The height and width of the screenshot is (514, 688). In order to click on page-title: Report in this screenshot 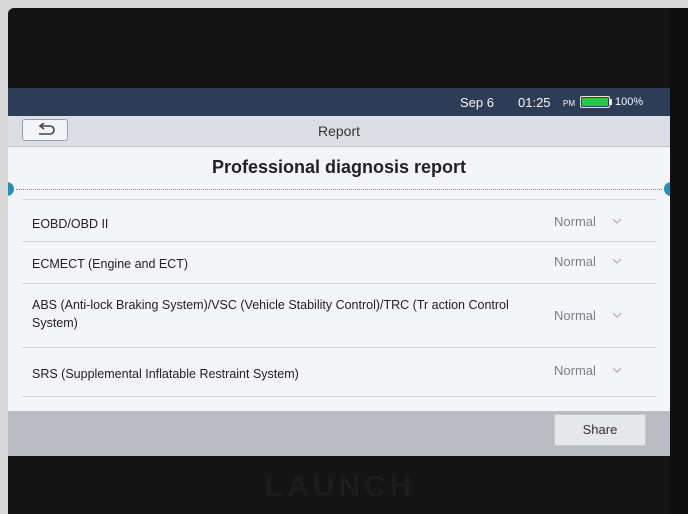, I will do `click(339, 131)`.